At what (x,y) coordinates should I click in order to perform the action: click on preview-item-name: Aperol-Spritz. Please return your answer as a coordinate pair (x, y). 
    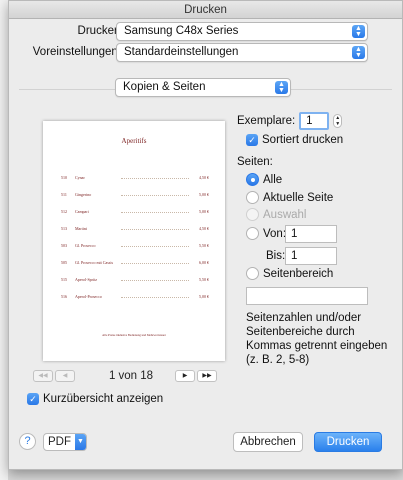
    Looking at the image, I should click on (86, 279).